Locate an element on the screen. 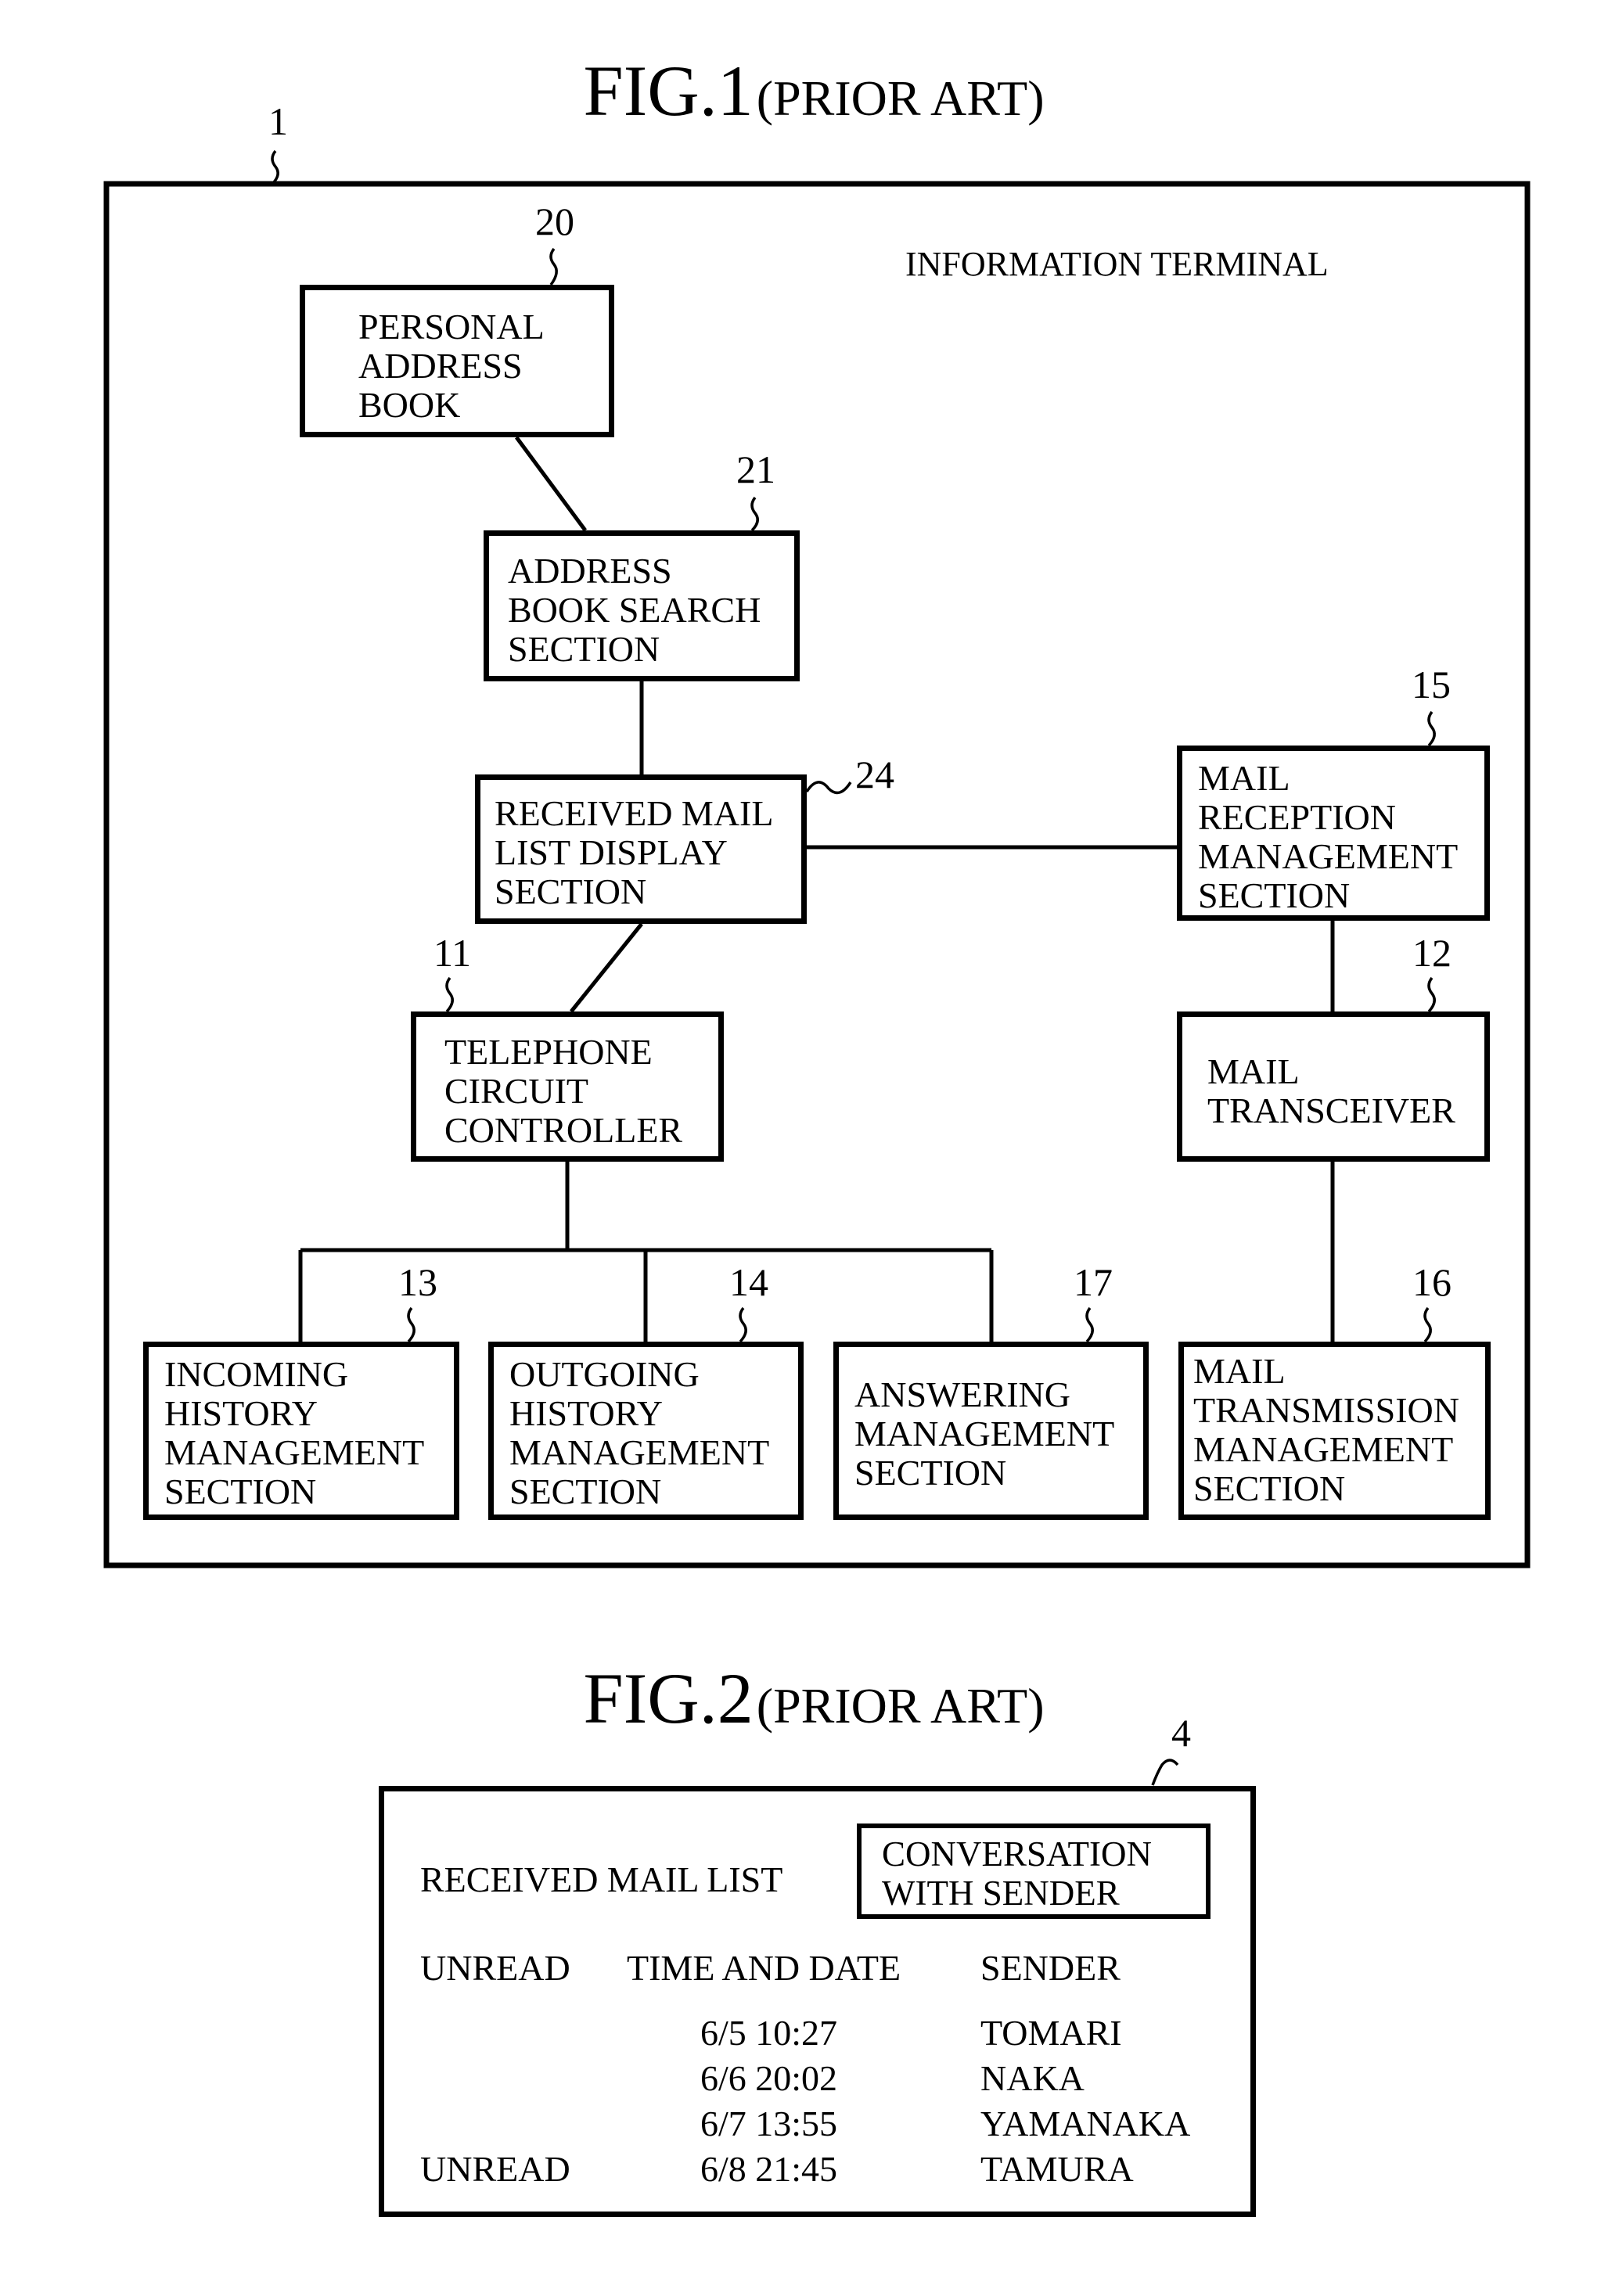 Image resolution: width=1608 pixels, height=2296 pixels. block-label: MAIL RECEPTION MANAGEMENT SECTION is located at coordinates (1328, 836).